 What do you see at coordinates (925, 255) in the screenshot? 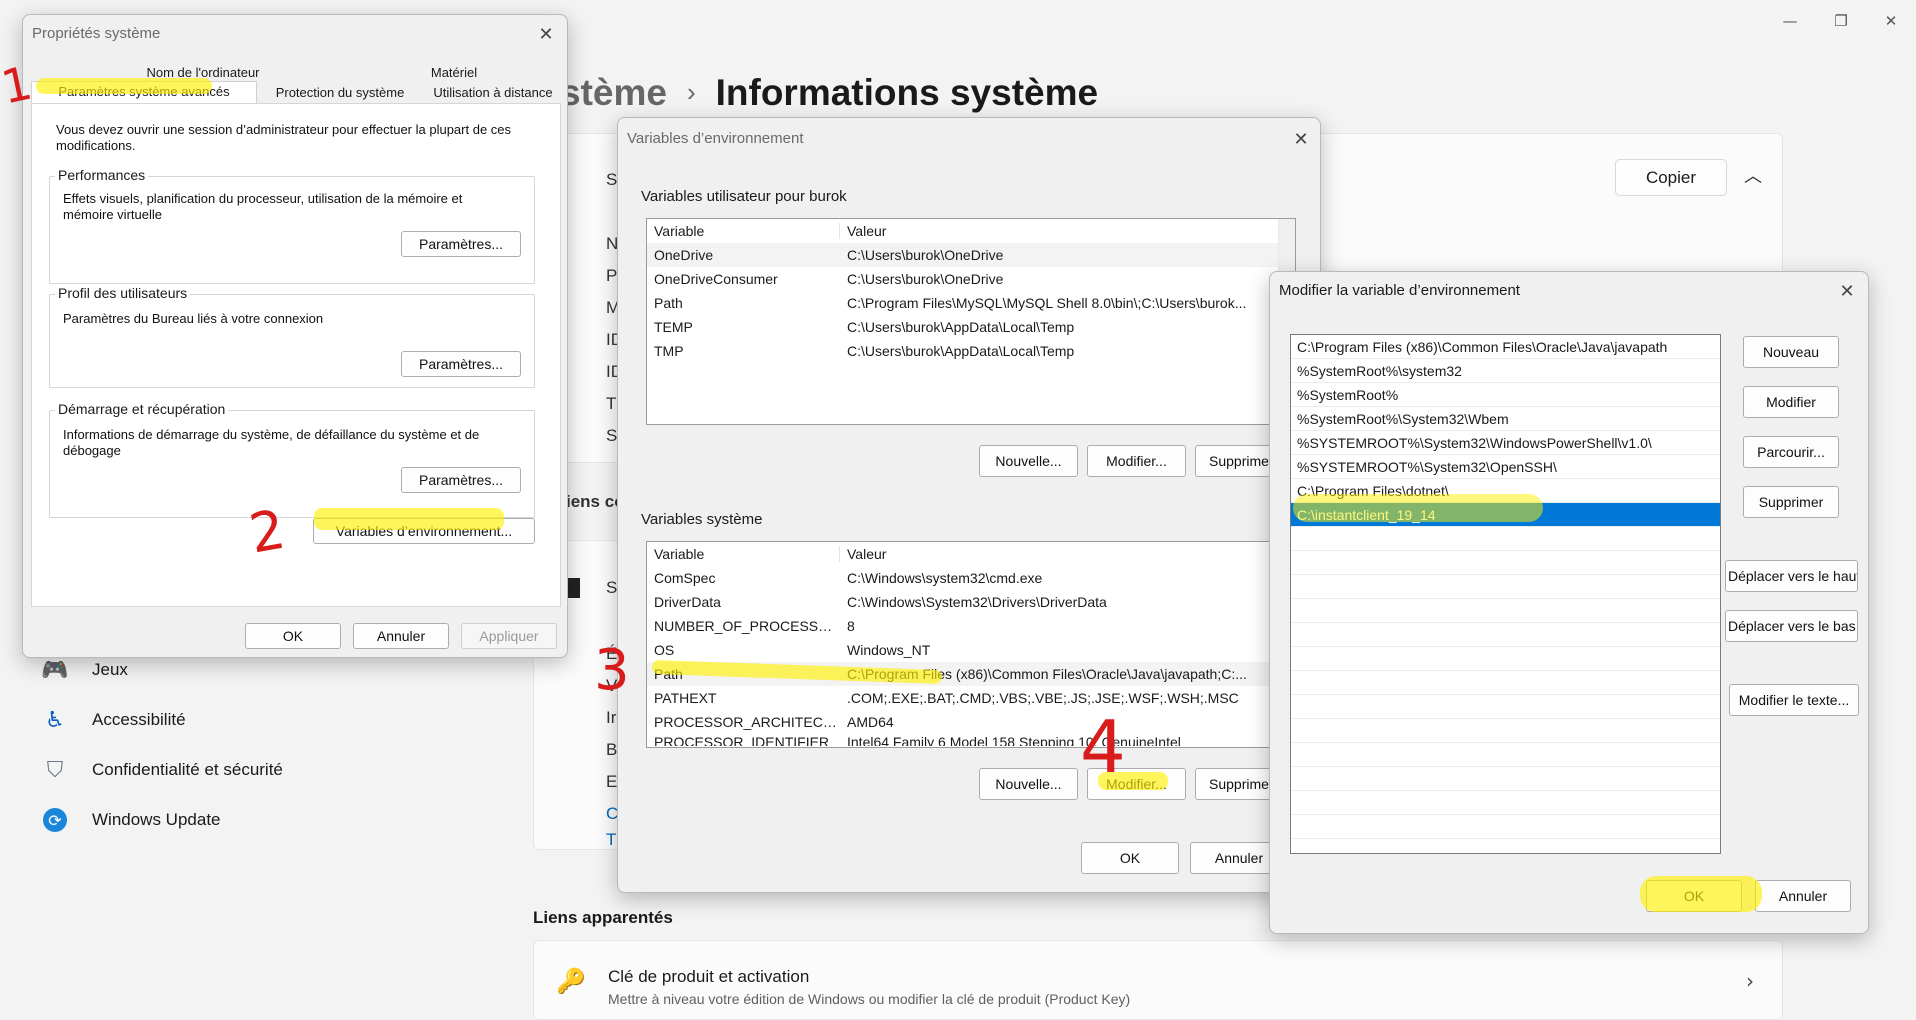
I see `var-value: C:\Users\burok\OneDrive` at bounding box center [925, 255].